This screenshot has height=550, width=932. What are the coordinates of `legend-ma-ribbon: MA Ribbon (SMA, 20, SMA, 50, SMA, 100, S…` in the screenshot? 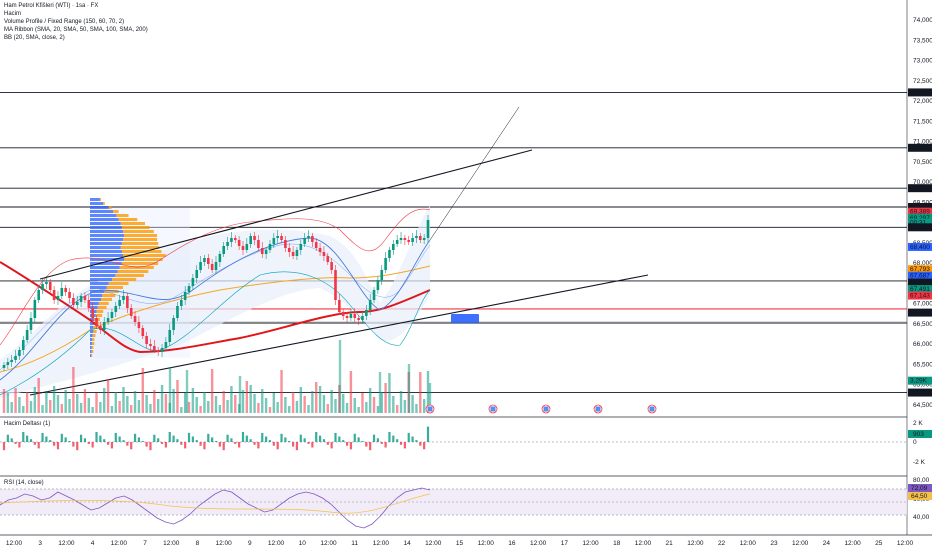 It's located at (76, 30).